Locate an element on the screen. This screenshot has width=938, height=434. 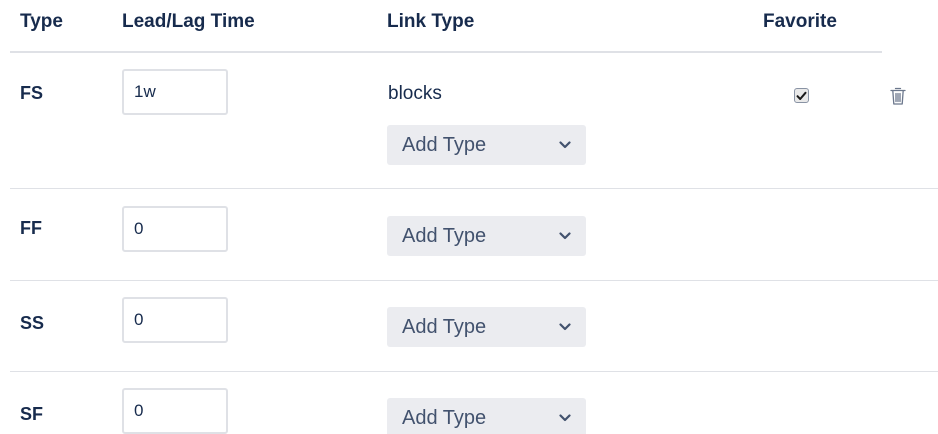
favorite-checkbox is located at coordinates (801, 95).